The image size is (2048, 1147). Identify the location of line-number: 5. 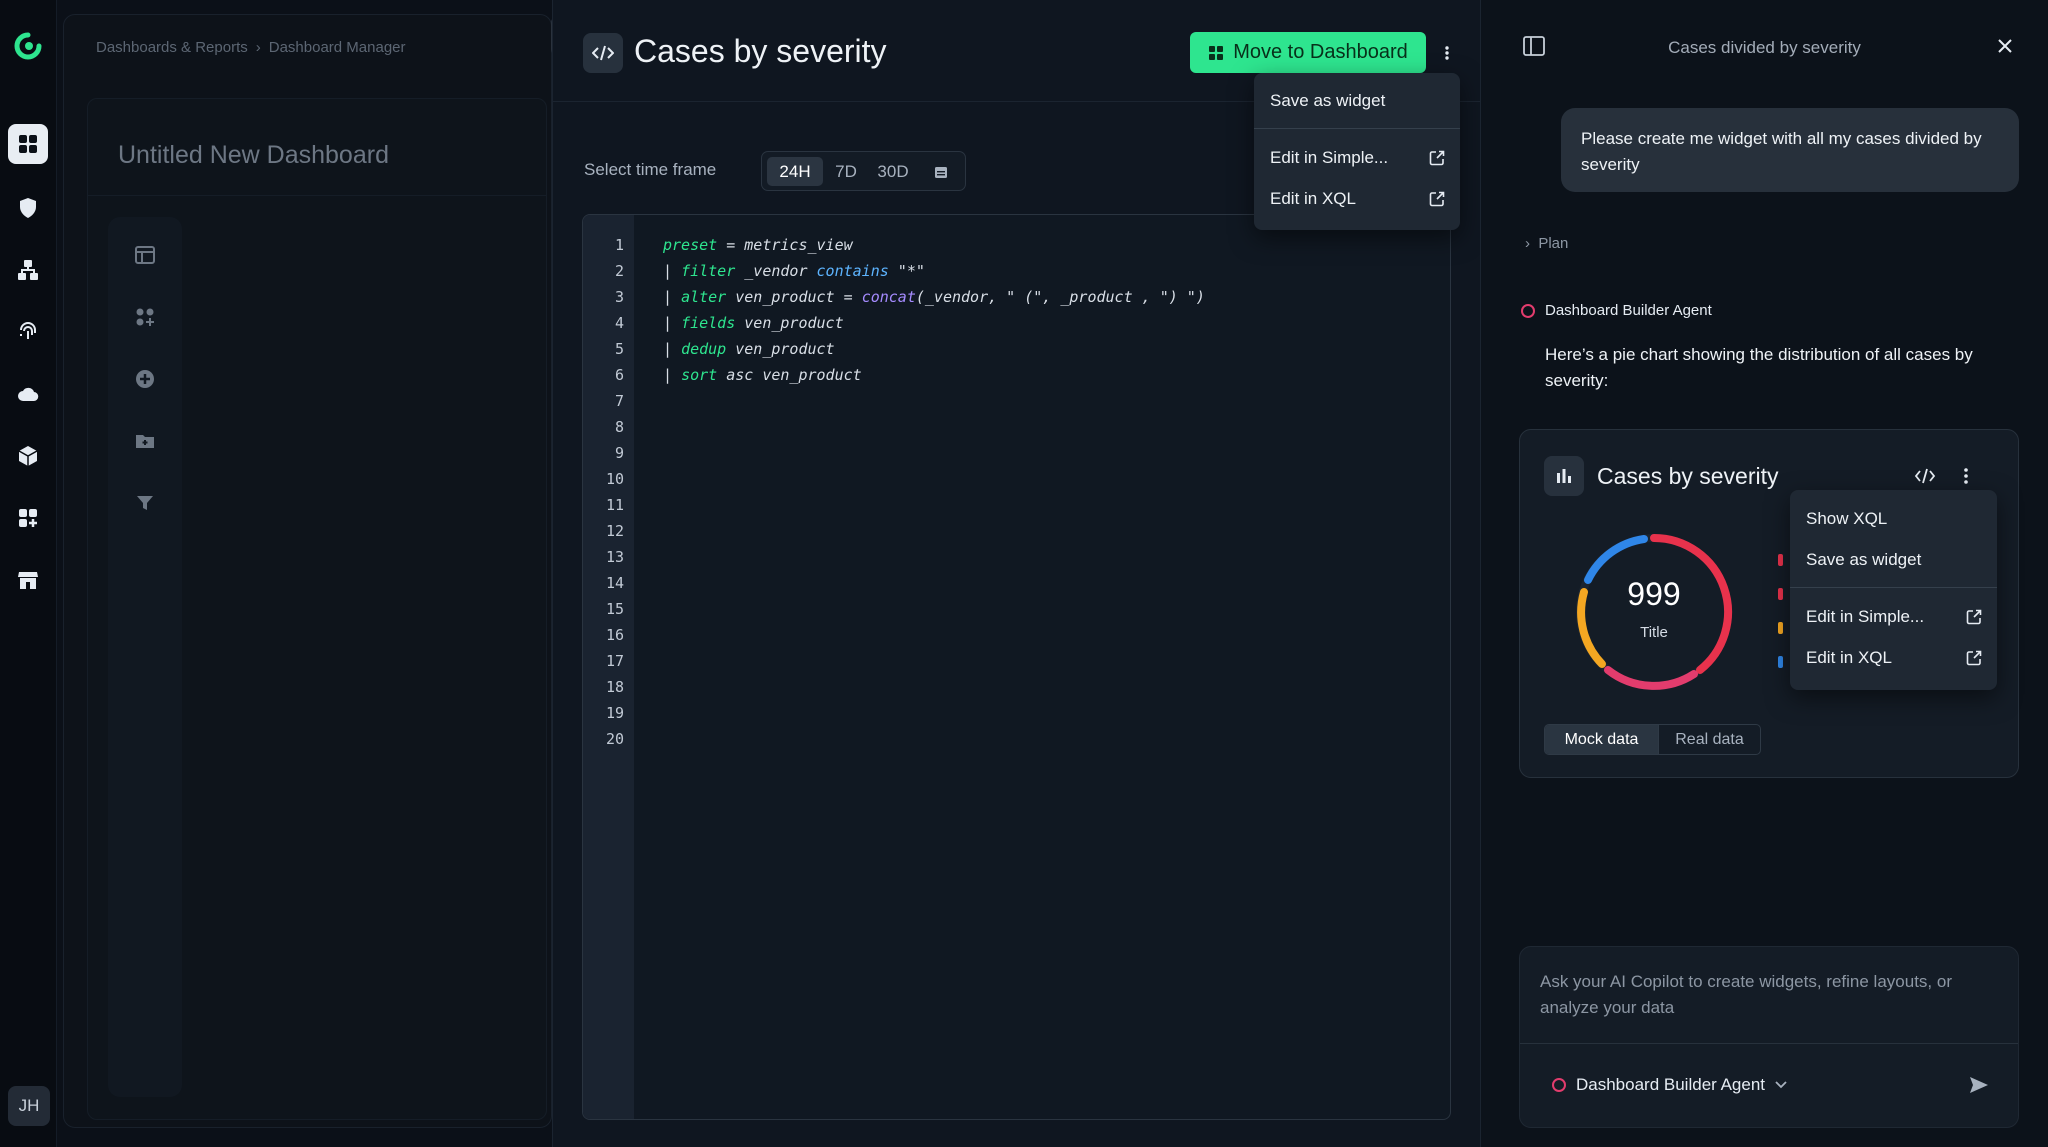
(619, 349).